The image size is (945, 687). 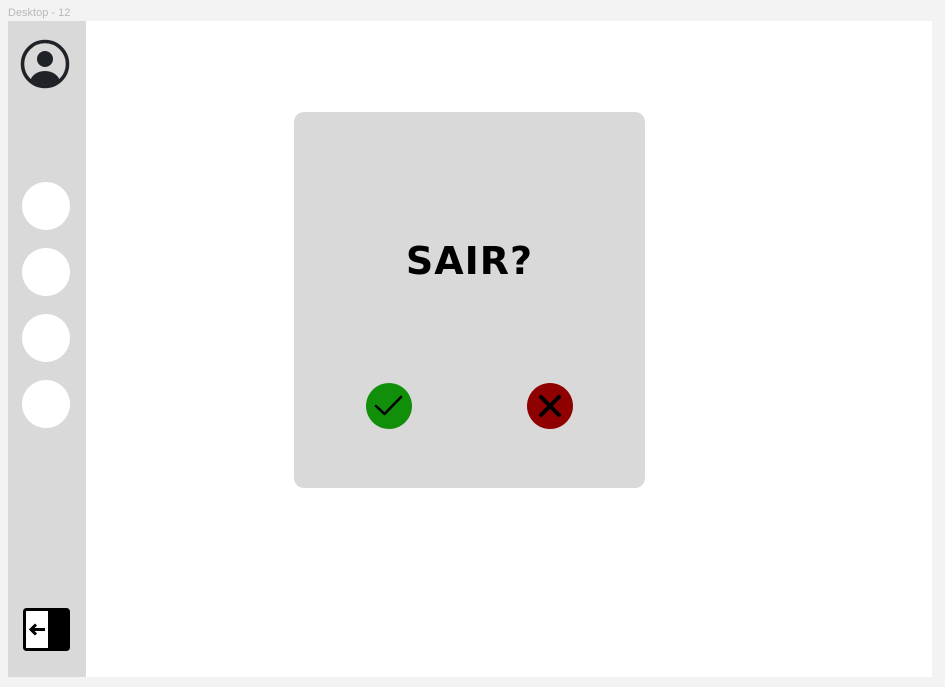 I want to click on confirm-button, so click(x=389, y=406).